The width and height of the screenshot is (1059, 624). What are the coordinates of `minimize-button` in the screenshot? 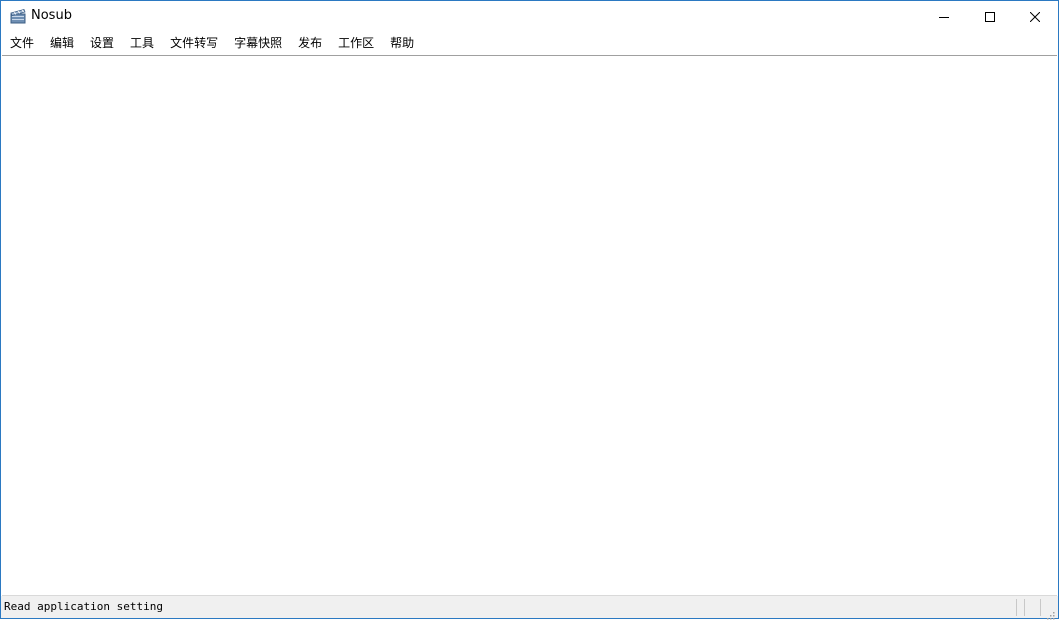 It's located at (944, 16).